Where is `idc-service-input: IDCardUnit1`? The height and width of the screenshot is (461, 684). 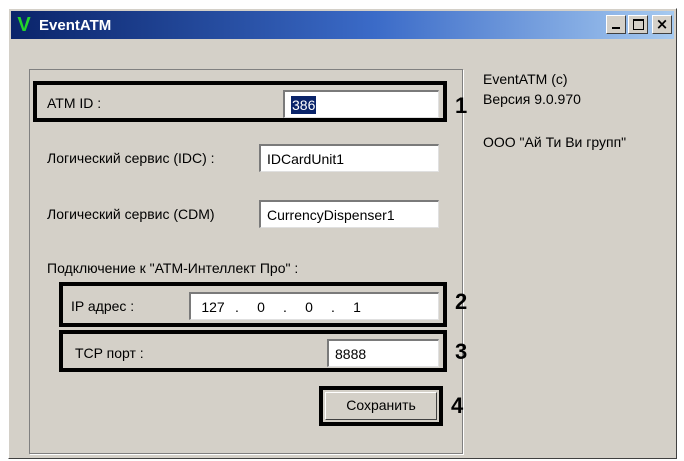 idc-service-input: IDCardUnit1 is located at coordinates (349, 158).